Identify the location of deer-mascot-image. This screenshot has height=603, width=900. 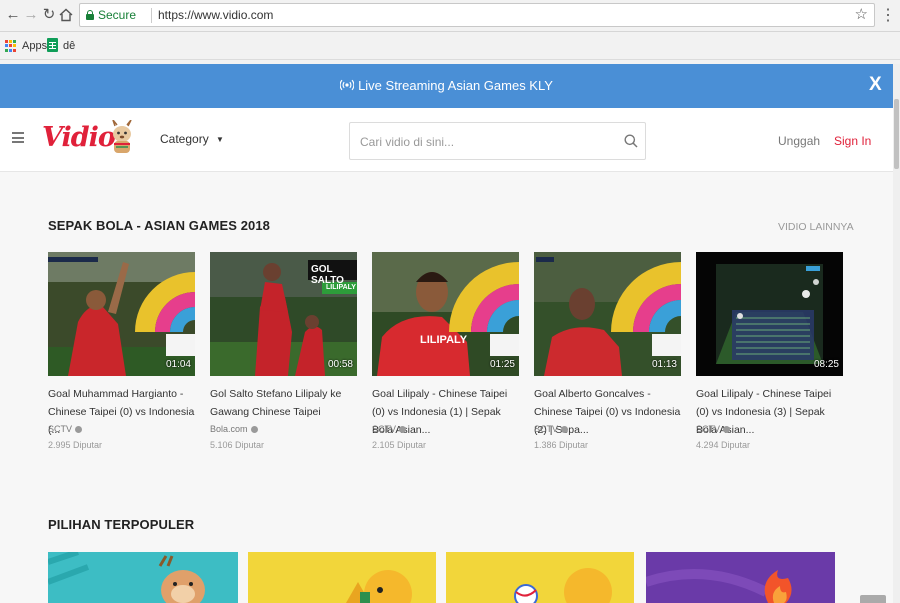
(126, 577).